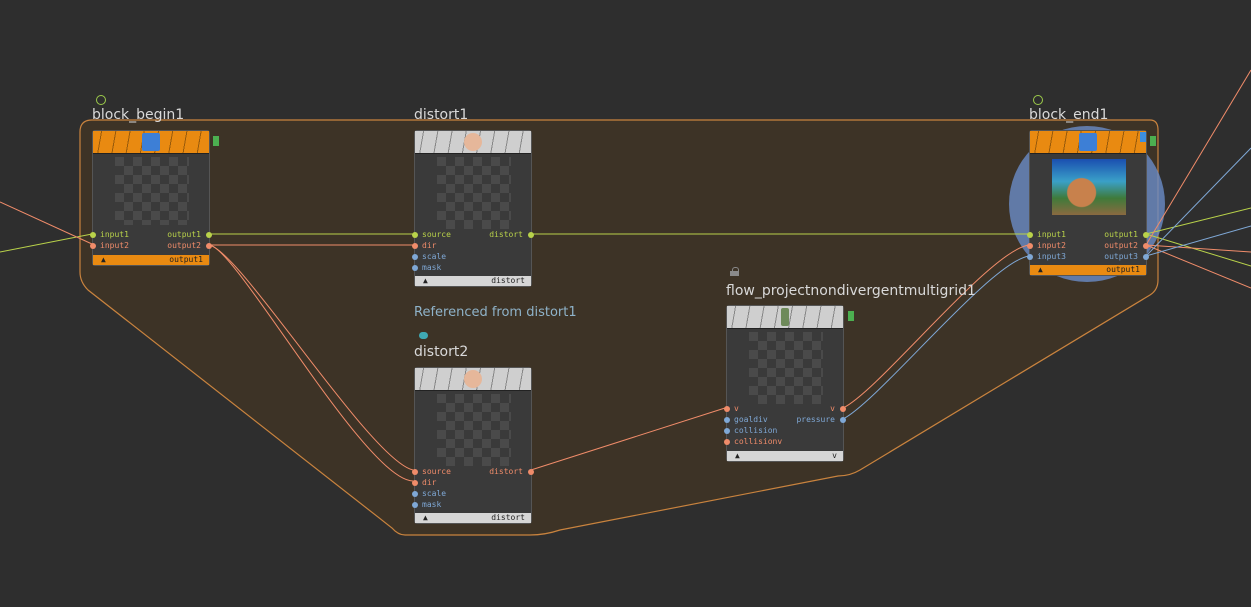 This screenshot has height=607, width=1251. I want to click on node-distort1: source dir scale mask distort ▲ distort, so click(473, 208).